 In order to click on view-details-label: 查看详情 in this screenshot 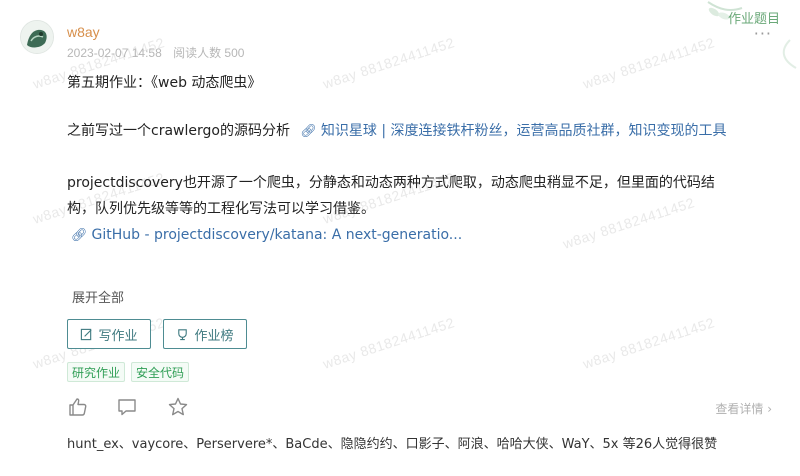, I will do `click(739, 409)`.